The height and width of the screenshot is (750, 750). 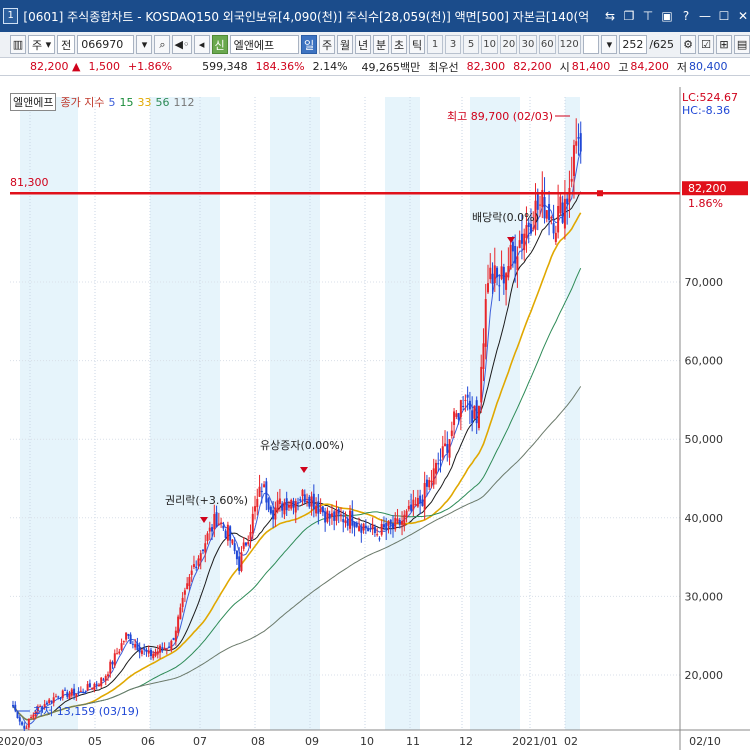 I want to click on pin-icon: ⊤, so click(x=648, y=16).